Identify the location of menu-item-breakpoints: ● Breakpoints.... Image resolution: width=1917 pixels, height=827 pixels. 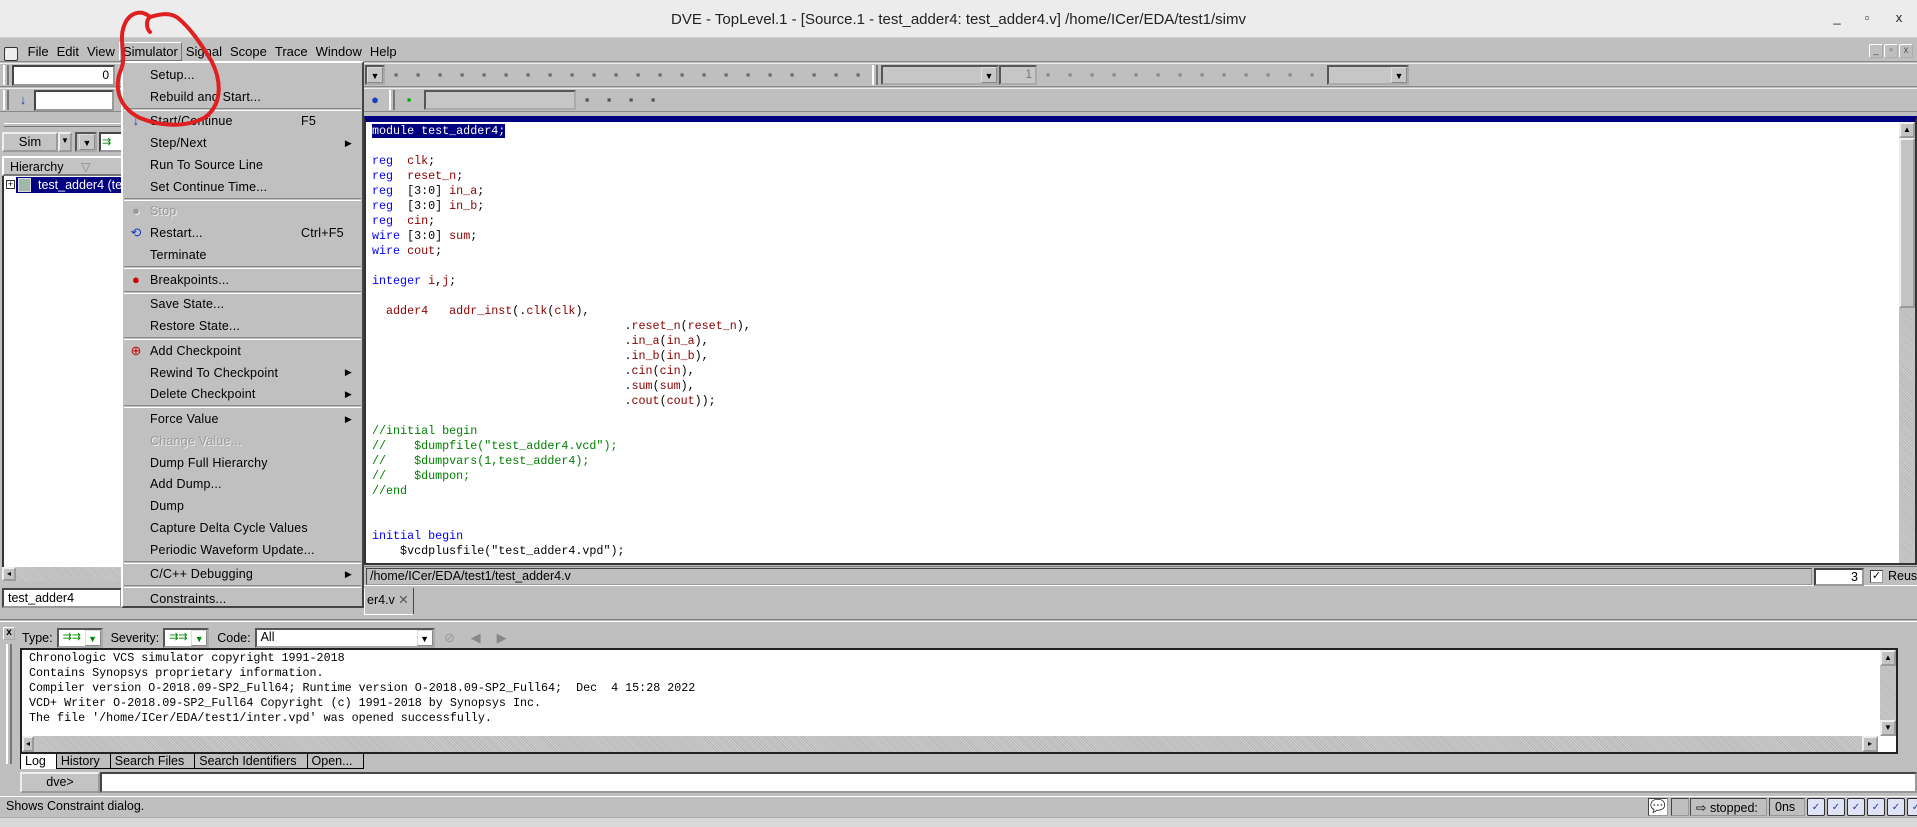
(242, 280).